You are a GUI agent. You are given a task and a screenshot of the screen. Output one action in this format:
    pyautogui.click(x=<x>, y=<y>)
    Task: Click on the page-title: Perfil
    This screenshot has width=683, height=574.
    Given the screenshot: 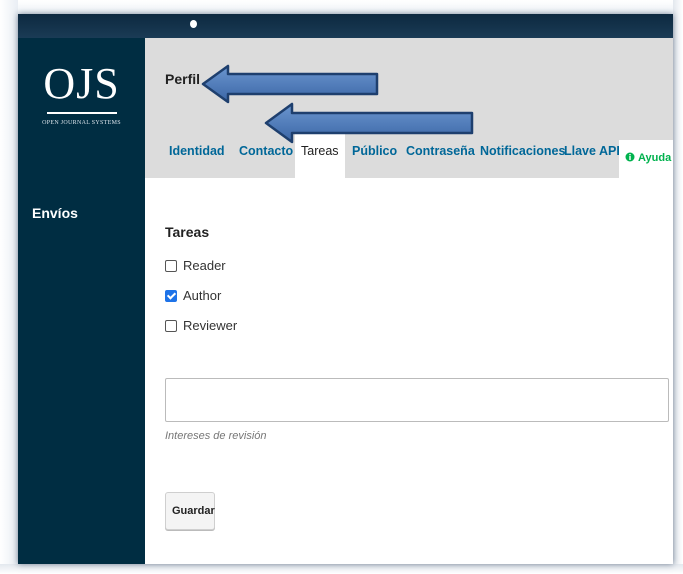 What is the action you would take?
    pyautogui.click(x=183, y=79)
    